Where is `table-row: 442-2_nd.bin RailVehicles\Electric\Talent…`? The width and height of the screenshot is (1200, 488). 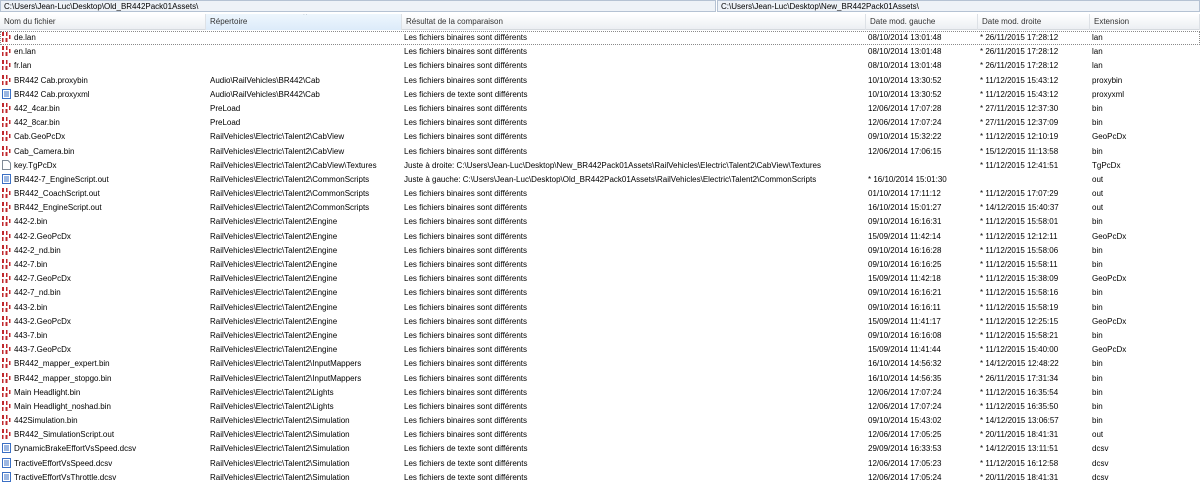
table-row: 442-2_nd.bin RailVehicles\Electric\Talent… is located at coordinates (600, 251).